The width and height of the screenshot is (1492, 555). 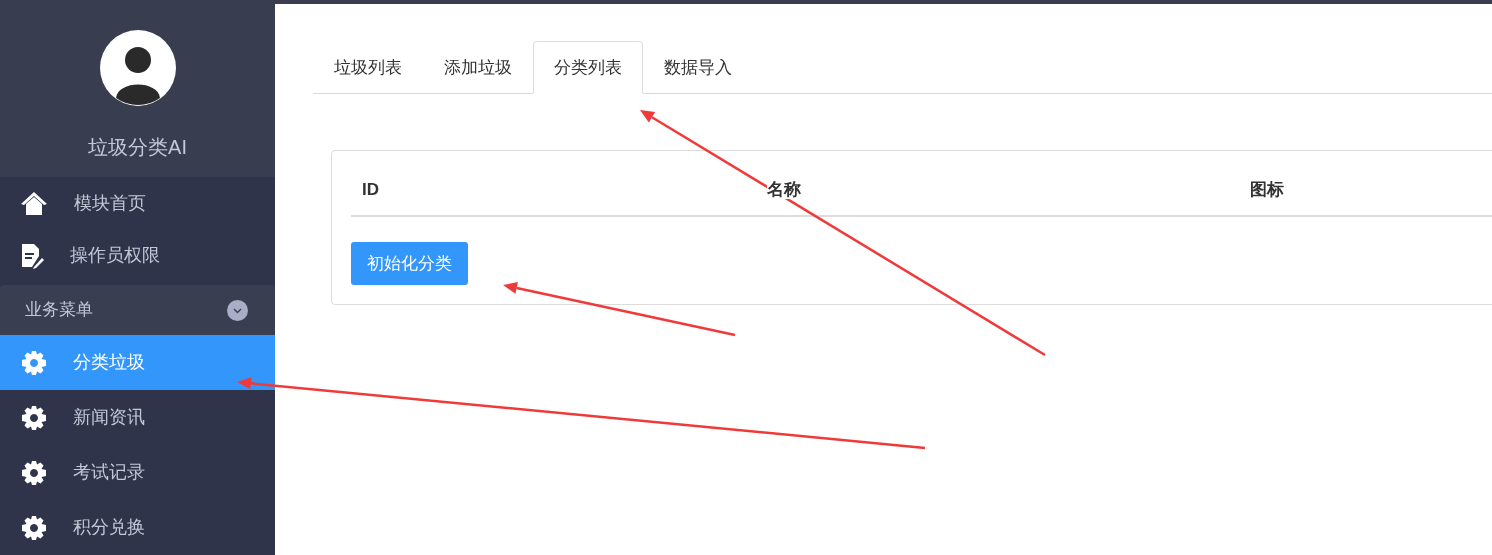 What do you see at coordinates (1267, 189) in the screenshot?
I see `column-header: 图标` at bounding box center [1267, 189].